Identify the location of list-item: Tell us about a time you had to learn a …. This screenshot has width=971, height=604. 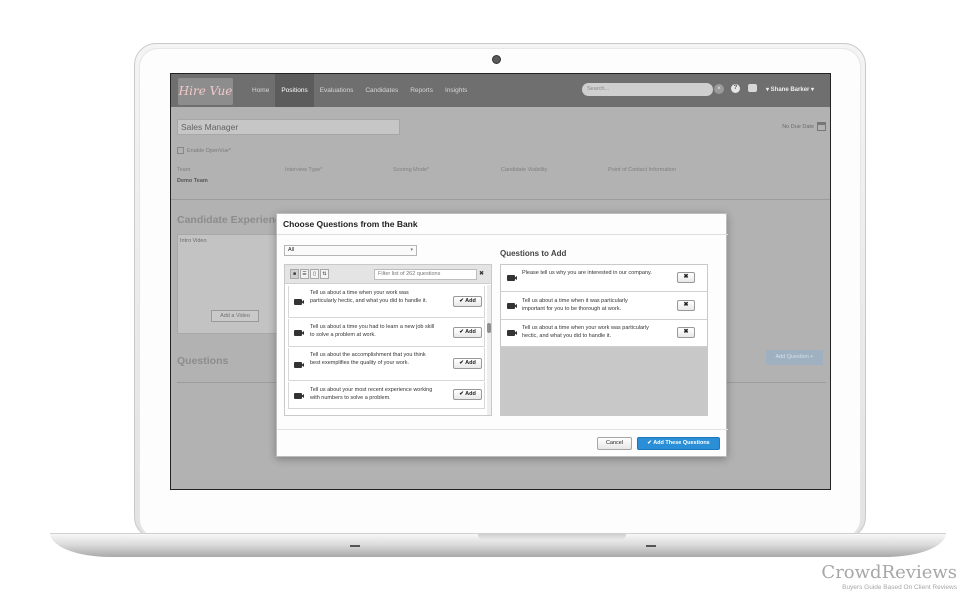
(386, 333).